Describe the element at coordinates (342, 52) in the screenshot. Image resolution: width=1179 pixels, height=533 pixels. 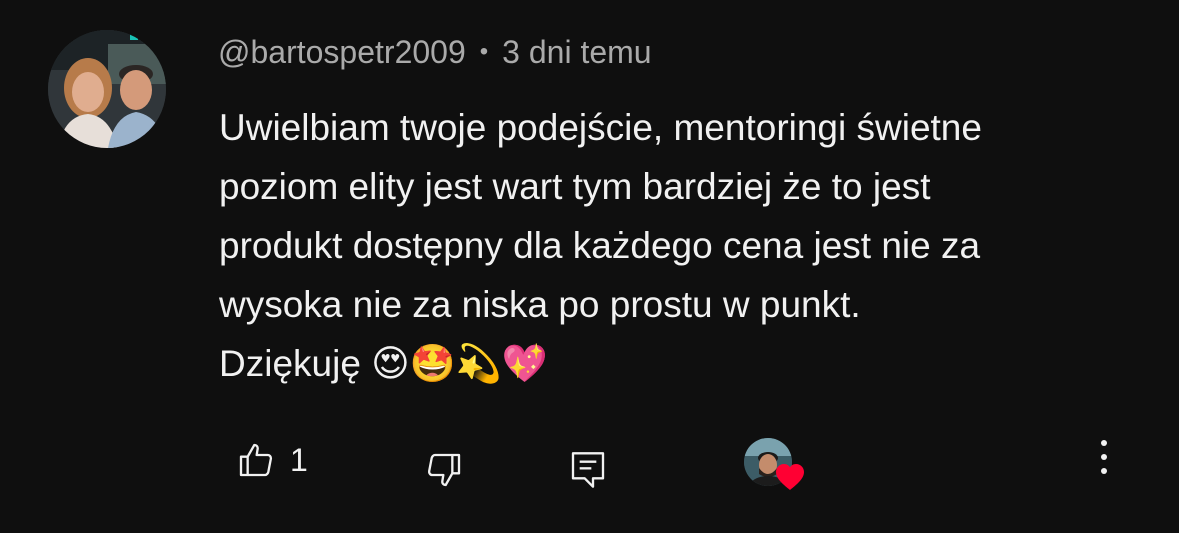
I see `author-handle: @bartospetr2009` at that location.